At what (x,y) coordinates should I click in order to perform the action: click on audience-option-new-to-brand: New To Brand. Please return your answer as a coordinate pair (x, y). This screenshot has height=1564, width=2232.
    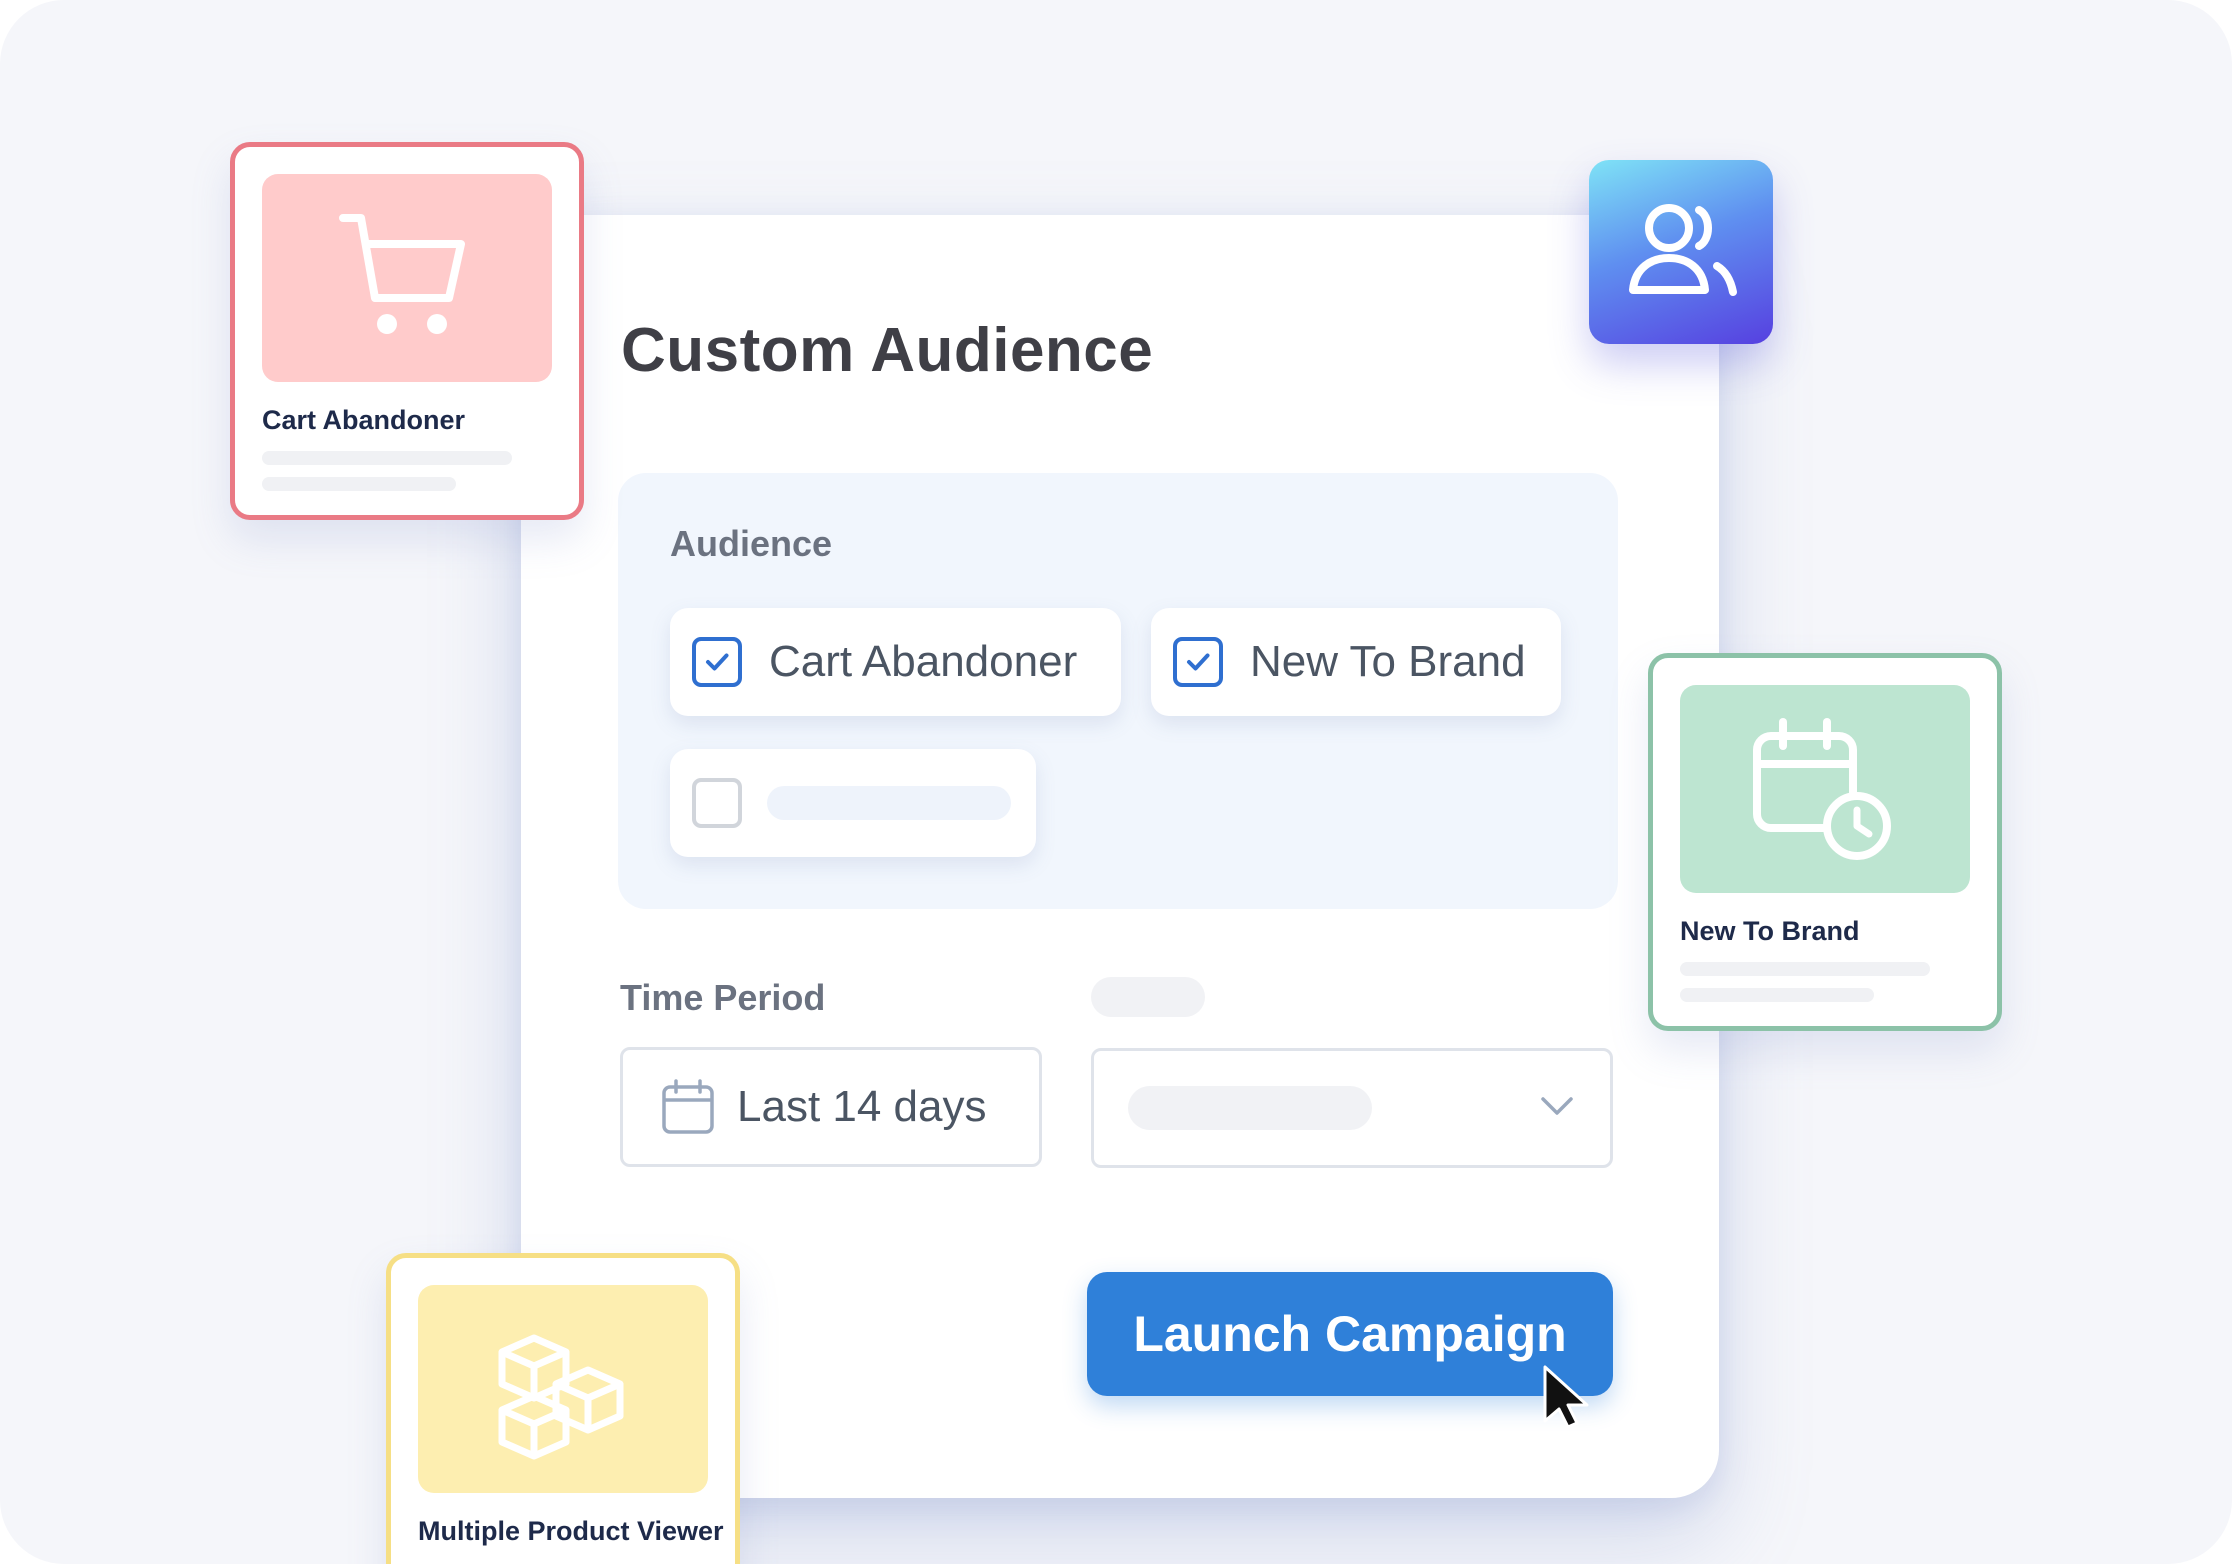
    Looking at the image, I should click on (1356, 662).